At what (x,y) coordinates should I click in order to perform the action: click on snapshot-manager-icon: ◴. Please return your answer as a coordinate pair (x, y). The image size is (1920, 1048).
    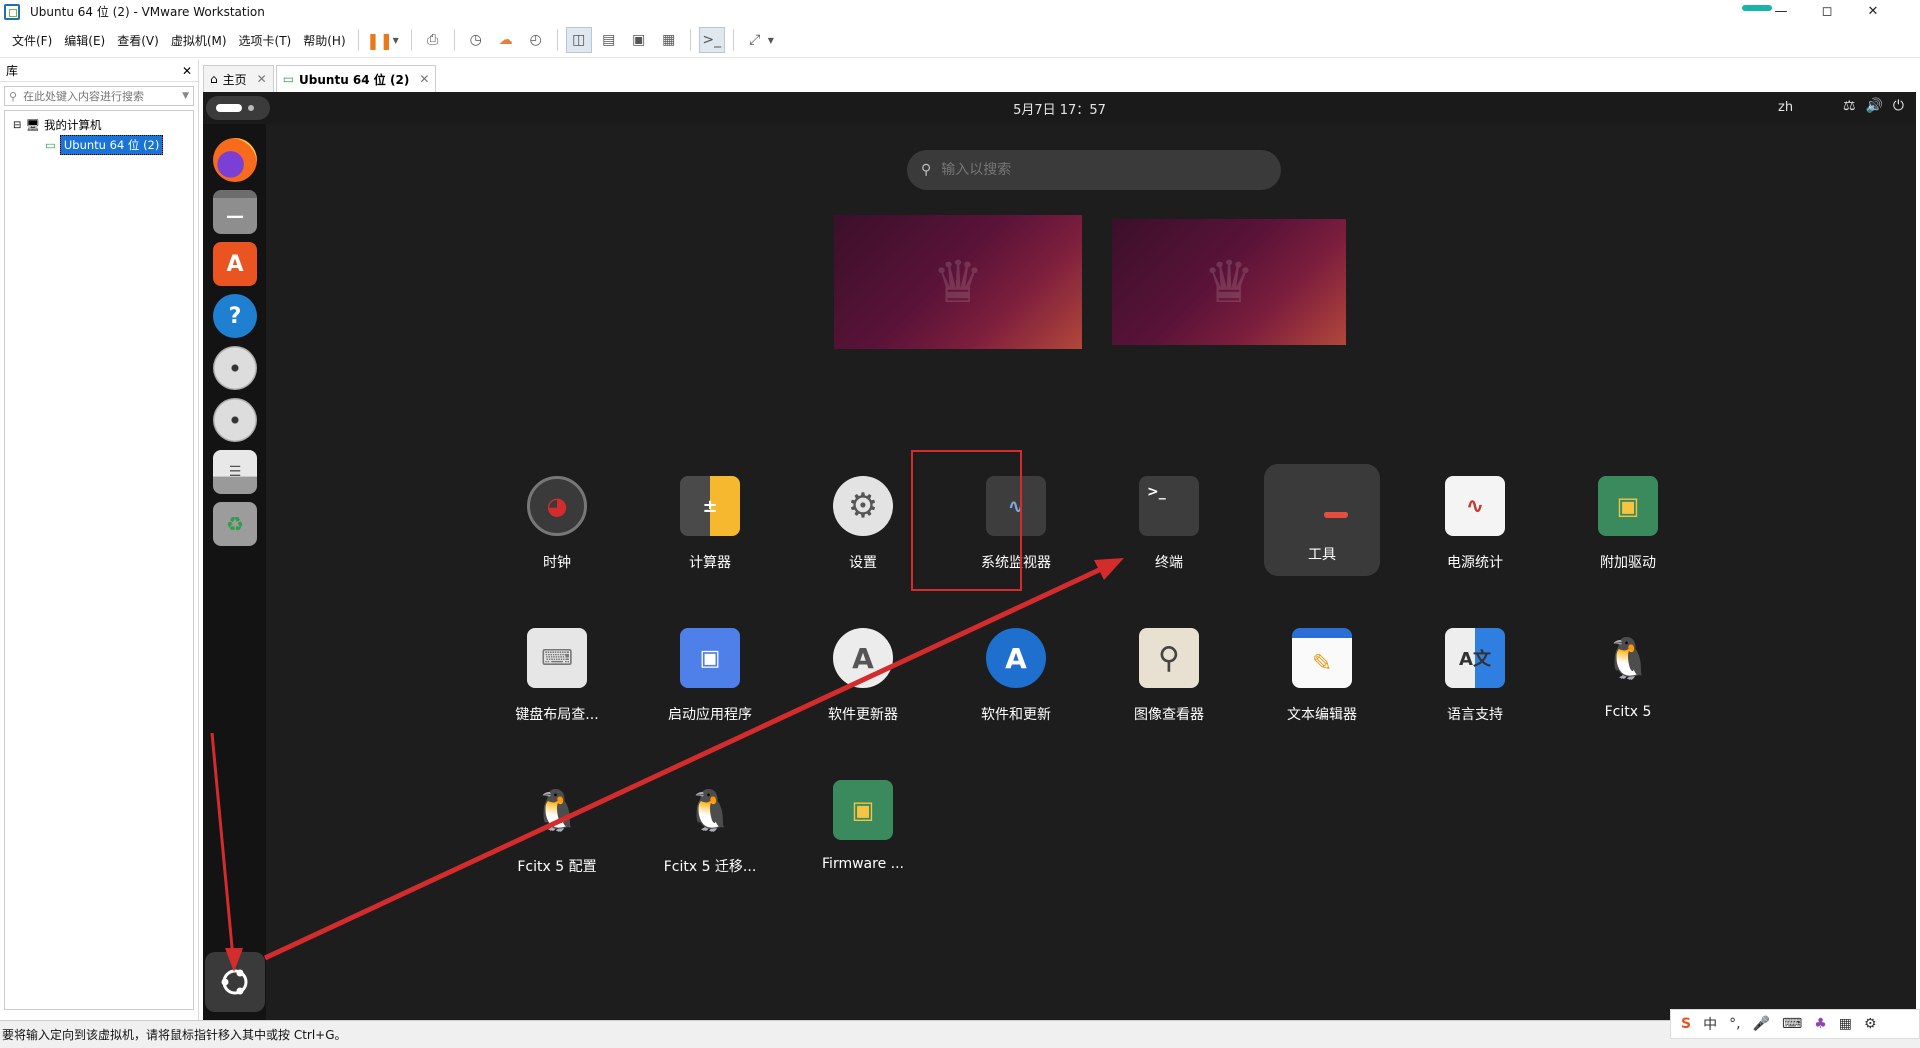
    Looking at the image, I should click on (536, 40).